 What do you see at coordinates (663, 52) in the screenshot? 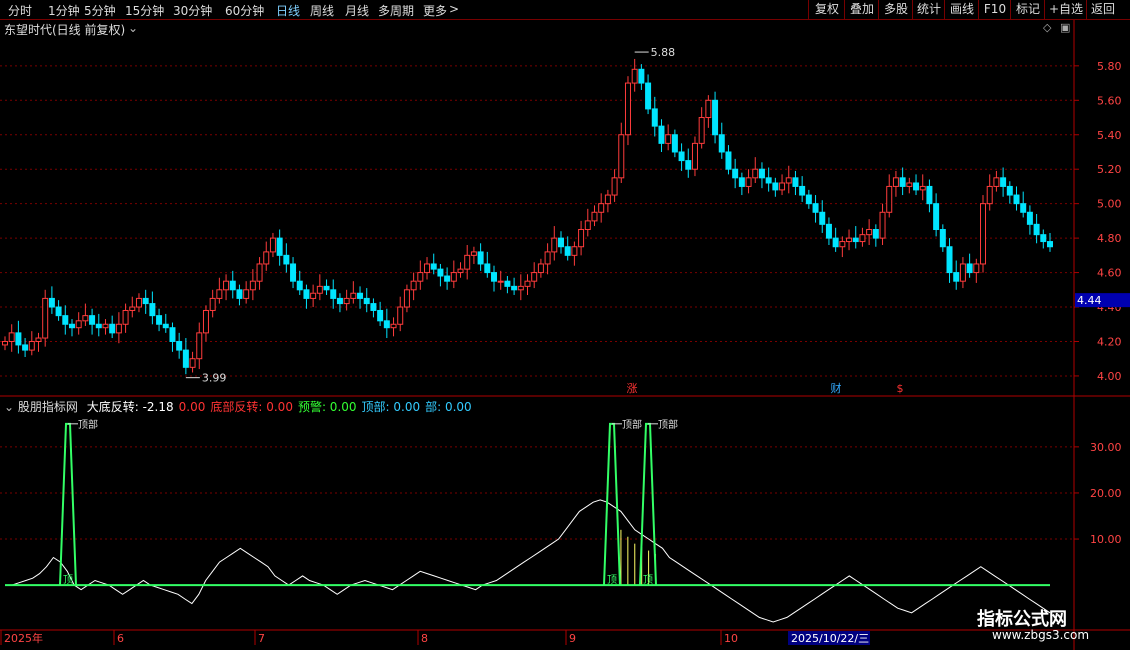
I see `high-marker-label: 5.88` at bounding box center [663, 52].